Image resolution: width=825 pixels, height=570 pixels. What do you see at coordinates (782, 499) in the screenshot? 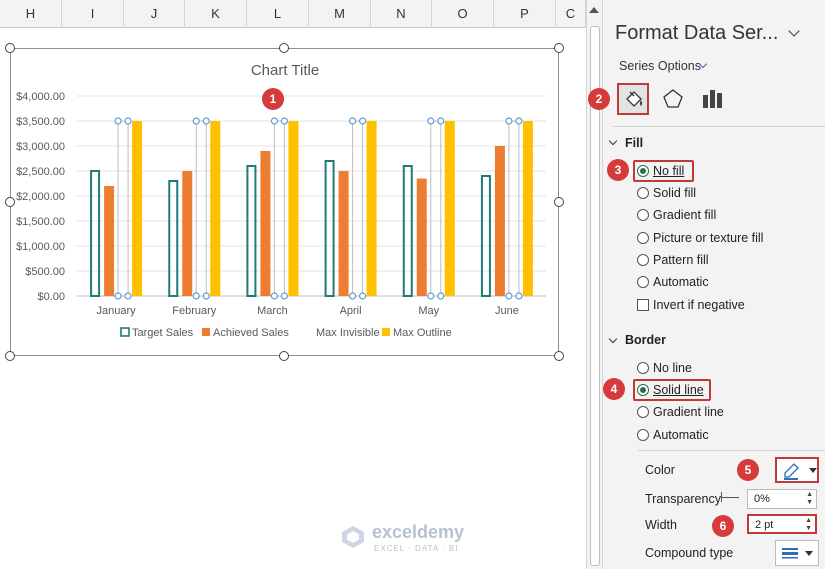
I see `transparency-input: 0% ▲ ▼` at bounding box center [782, 499].